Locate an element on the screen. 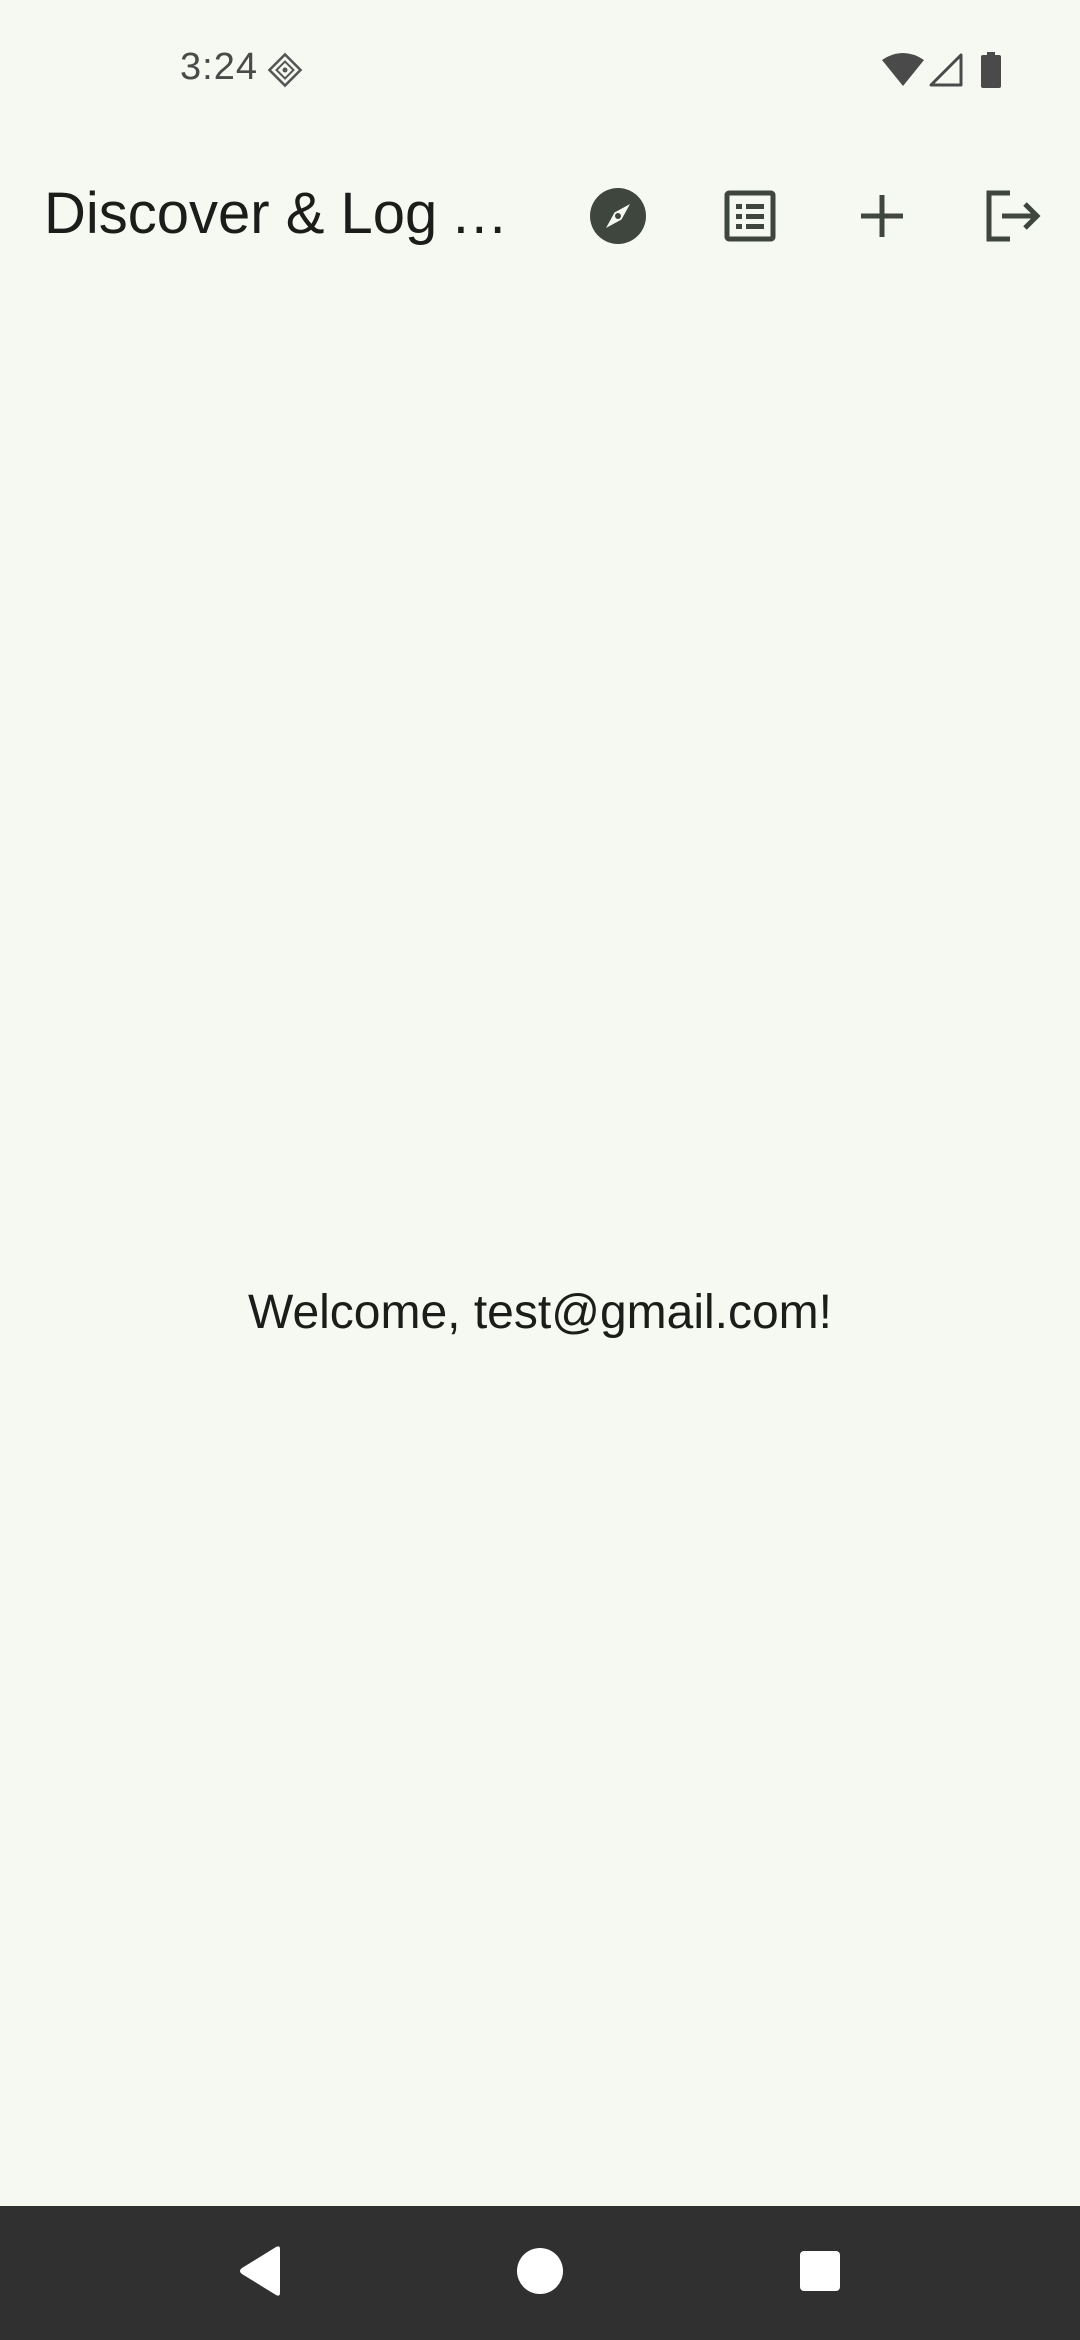  back-button is located at coordinates (260, 2273).